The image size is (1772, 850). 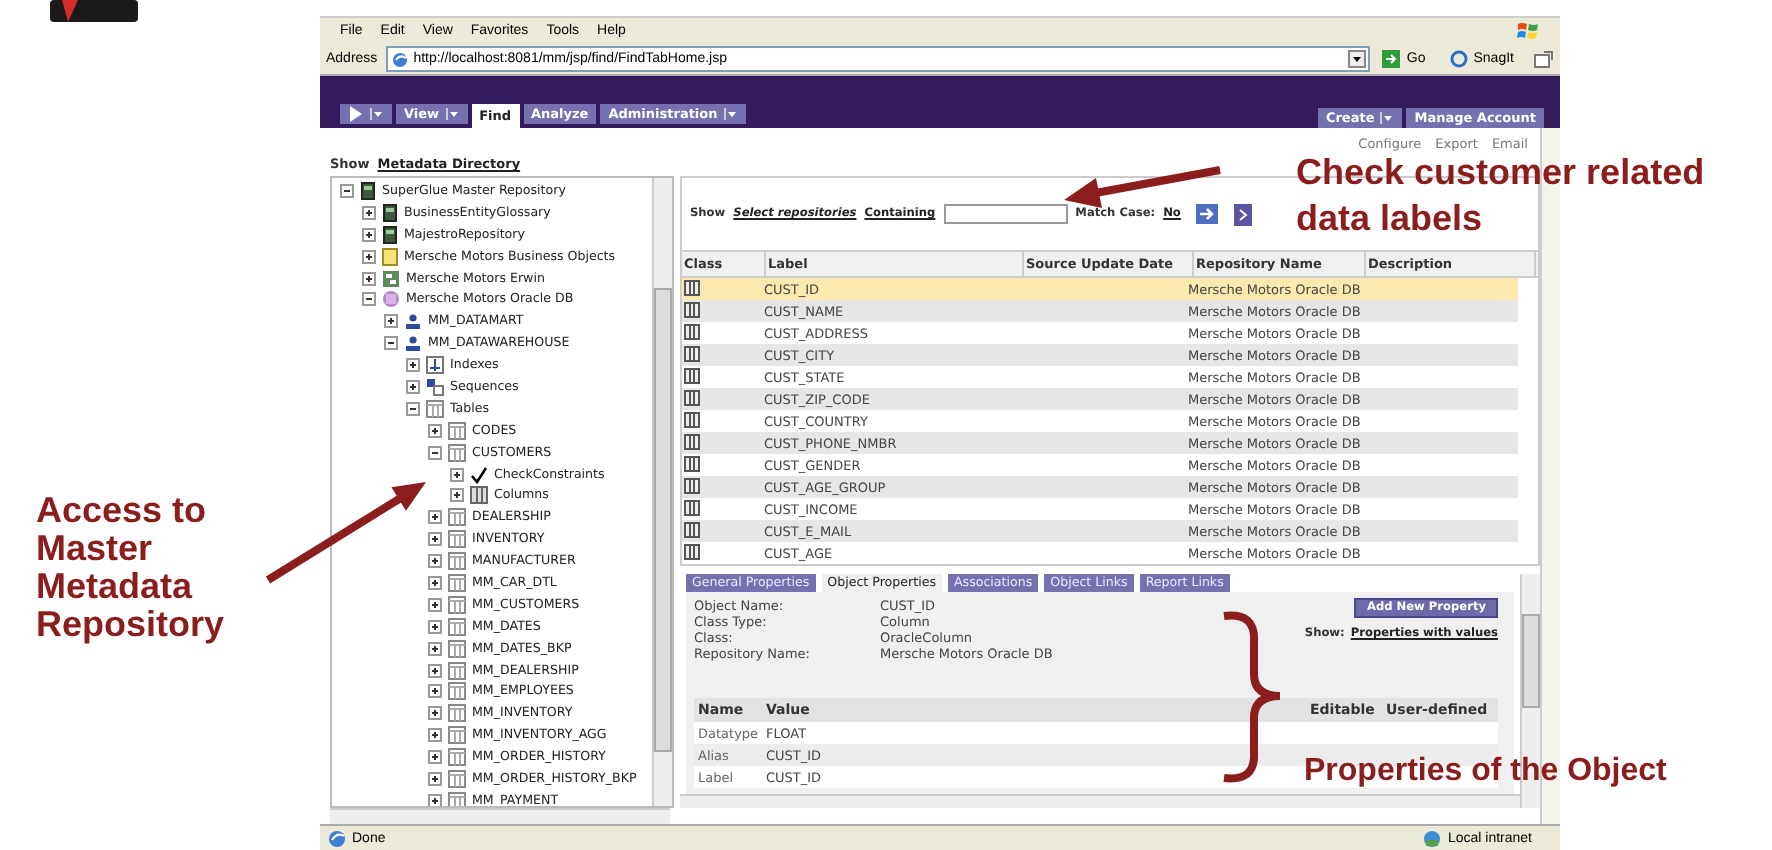 What do you see at coordinates (1485, 772) in the screenshot?
I see `annotation-text: Properties of the Object` at bounding box center [1485, 772].